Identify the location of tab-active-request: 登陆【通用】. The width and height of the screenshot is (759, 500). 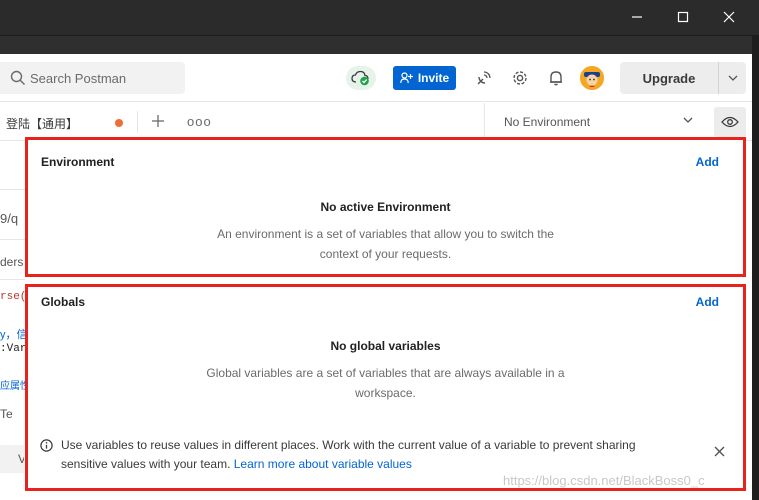
(42, 123).